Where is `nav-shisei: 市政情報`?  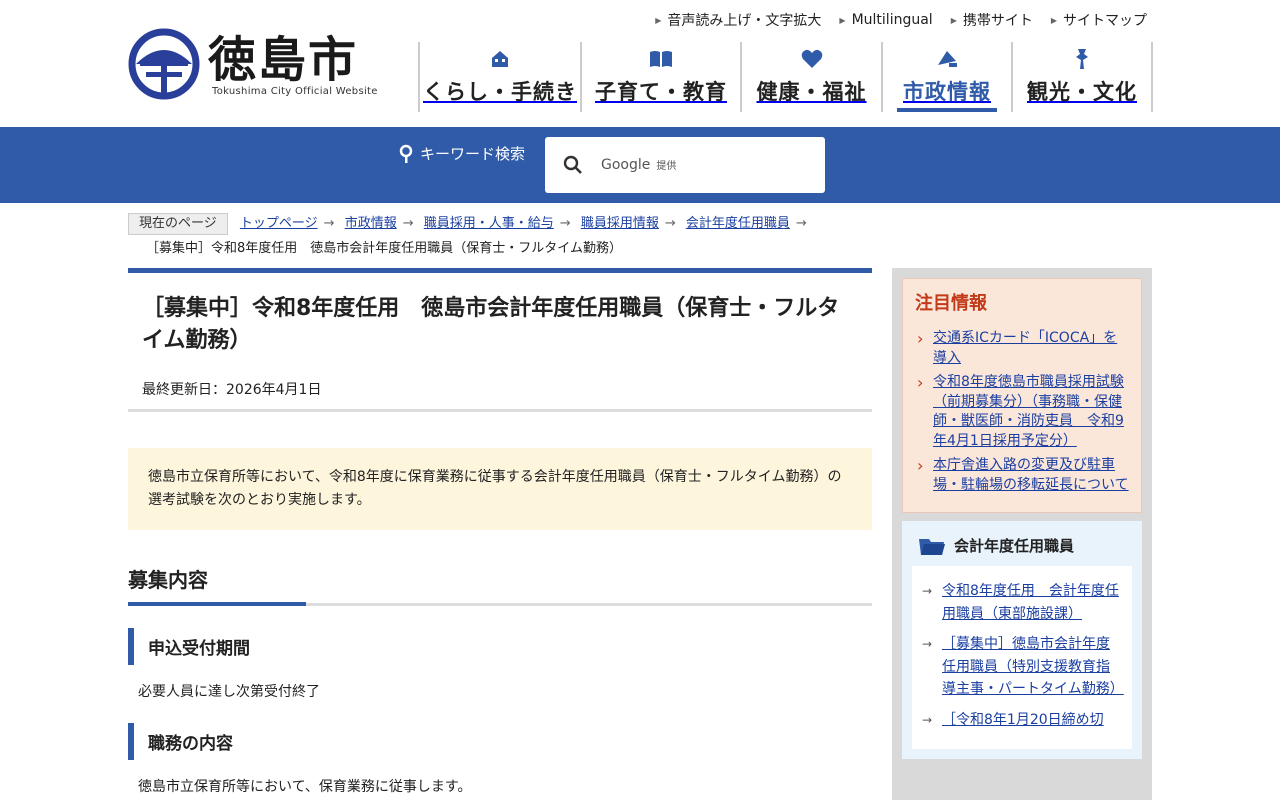
nav-shisei: 市政情報 is located at coordinates (946, 77).